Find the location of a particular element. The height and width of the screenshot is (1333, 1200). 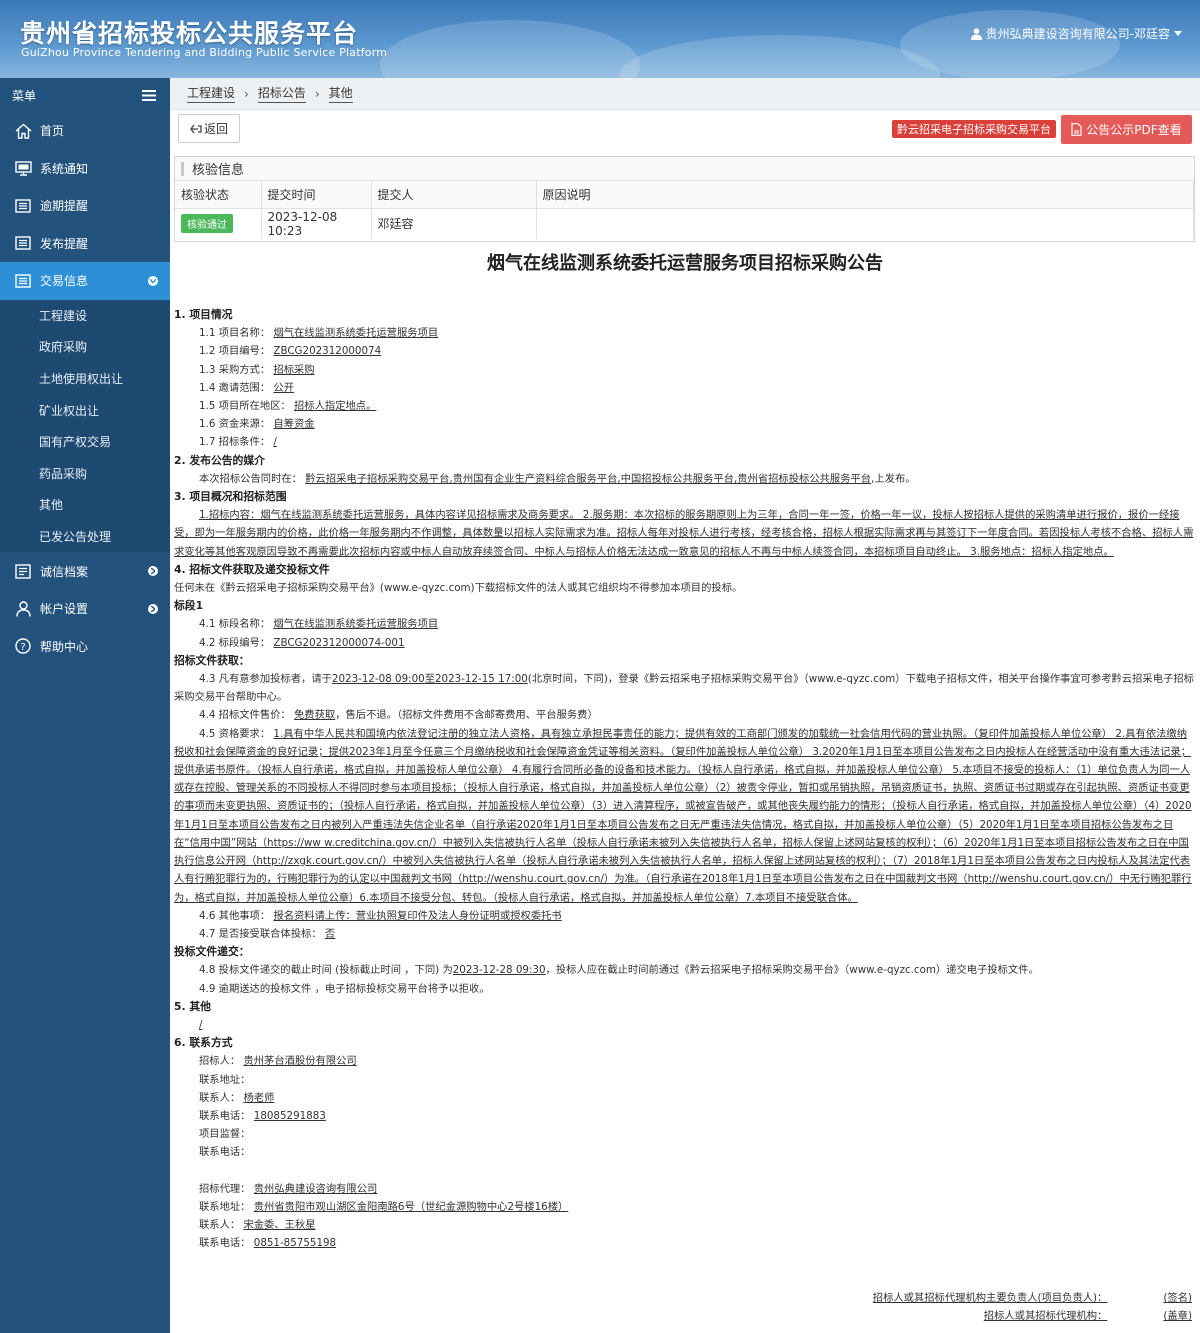

breadcrumb-item: 工程建设 is located at coordinates (211, 93).